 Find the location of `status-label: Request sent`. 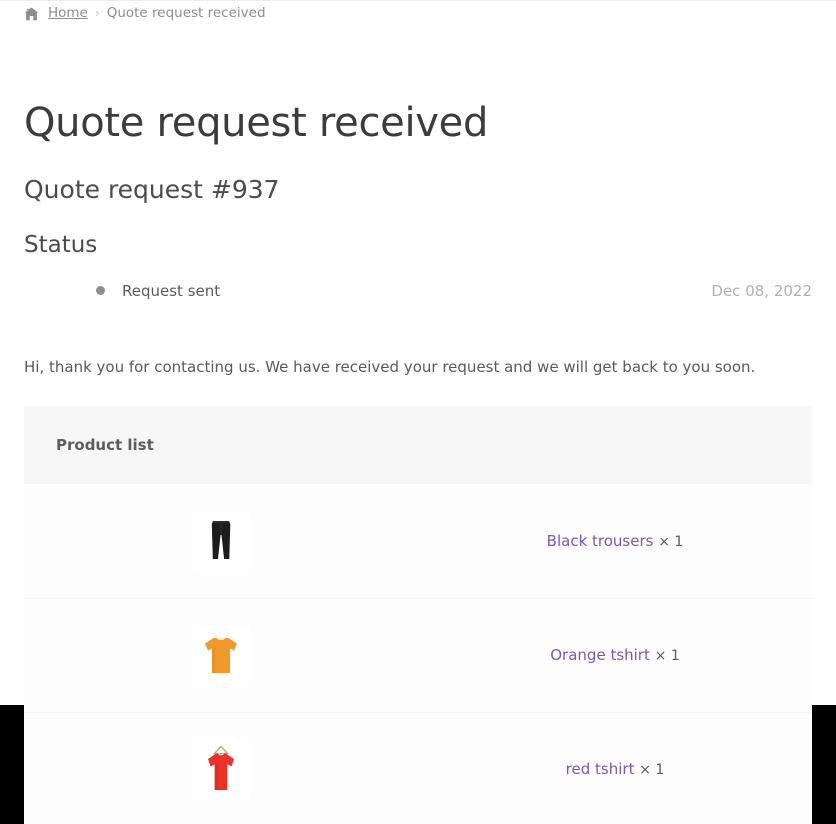

status-label: Request sent is located at coordinates (171, 290).